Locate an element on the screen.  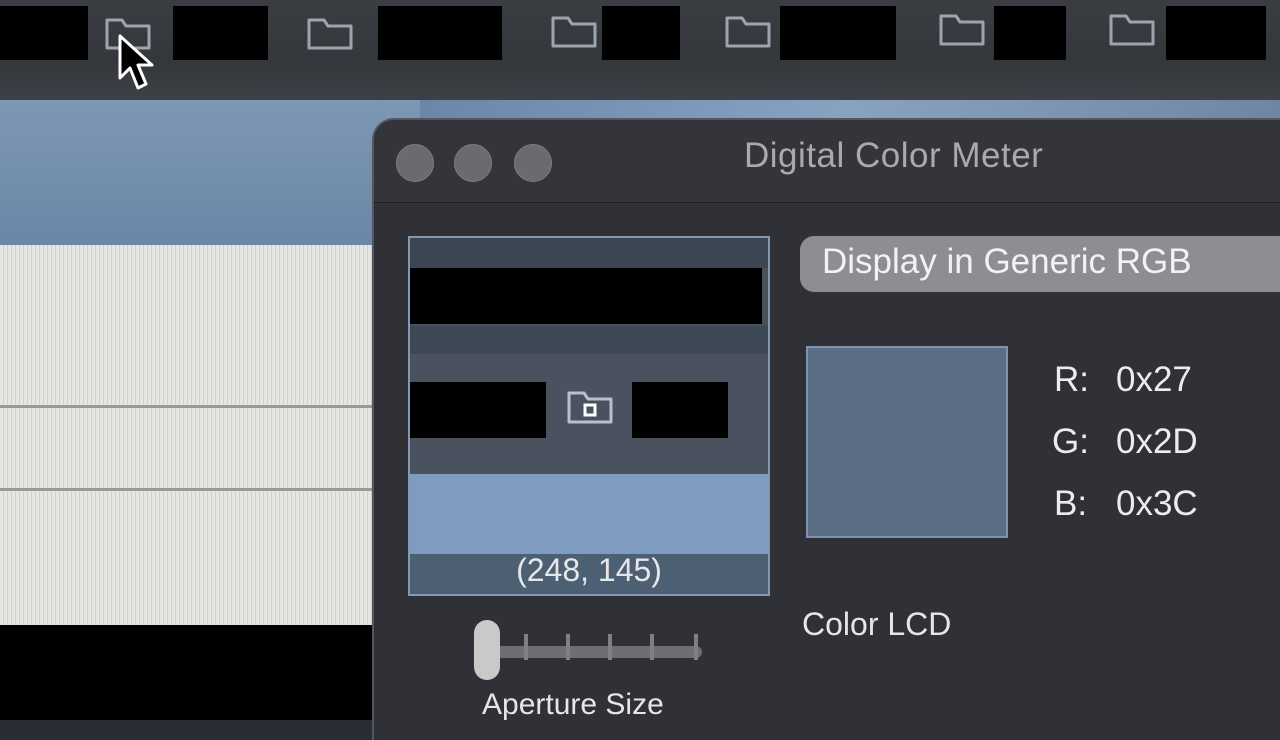
green-value: 0x2D is located at coordinates (1157, 441).